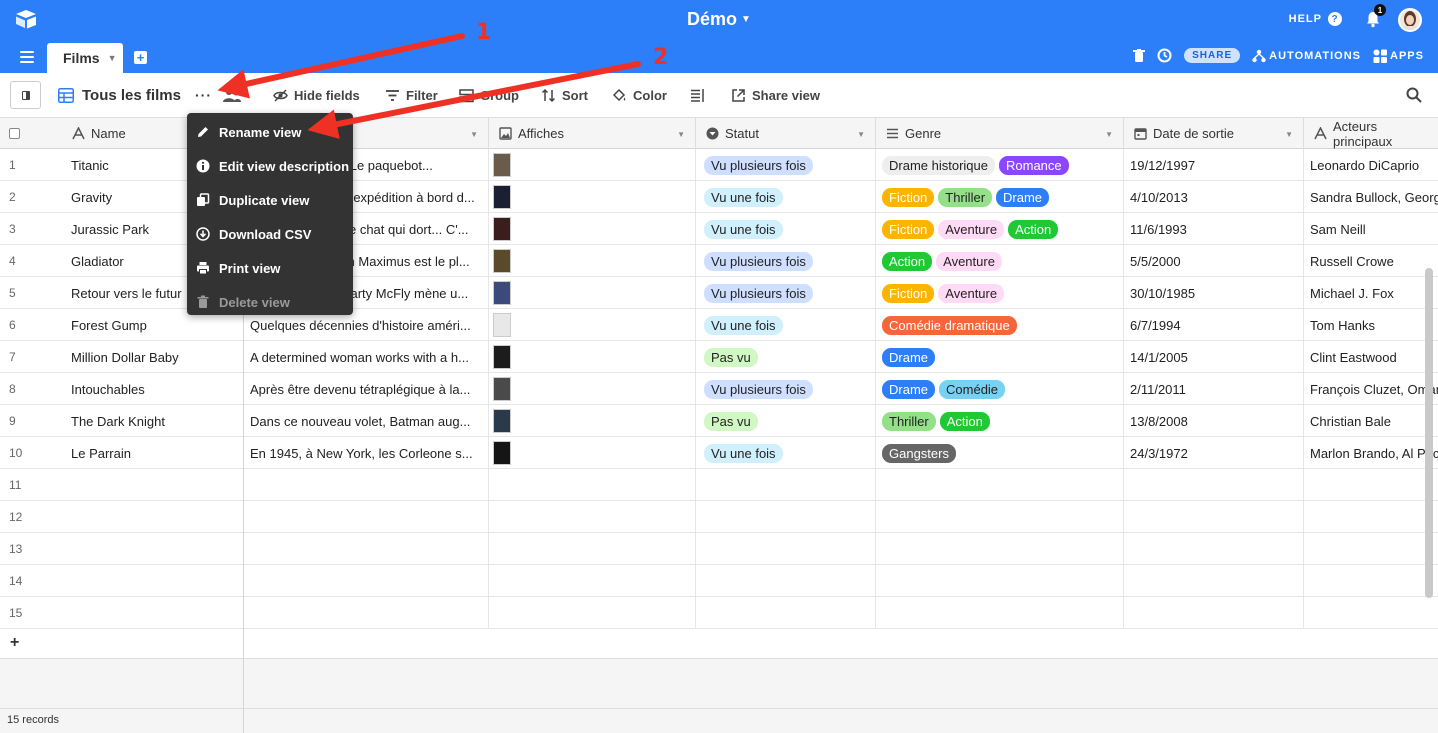  What do you see at coordinates (1371, 421) in the screenshot?
I see `actors-cell: Christian Bale` at bounding box center [1371, 421].